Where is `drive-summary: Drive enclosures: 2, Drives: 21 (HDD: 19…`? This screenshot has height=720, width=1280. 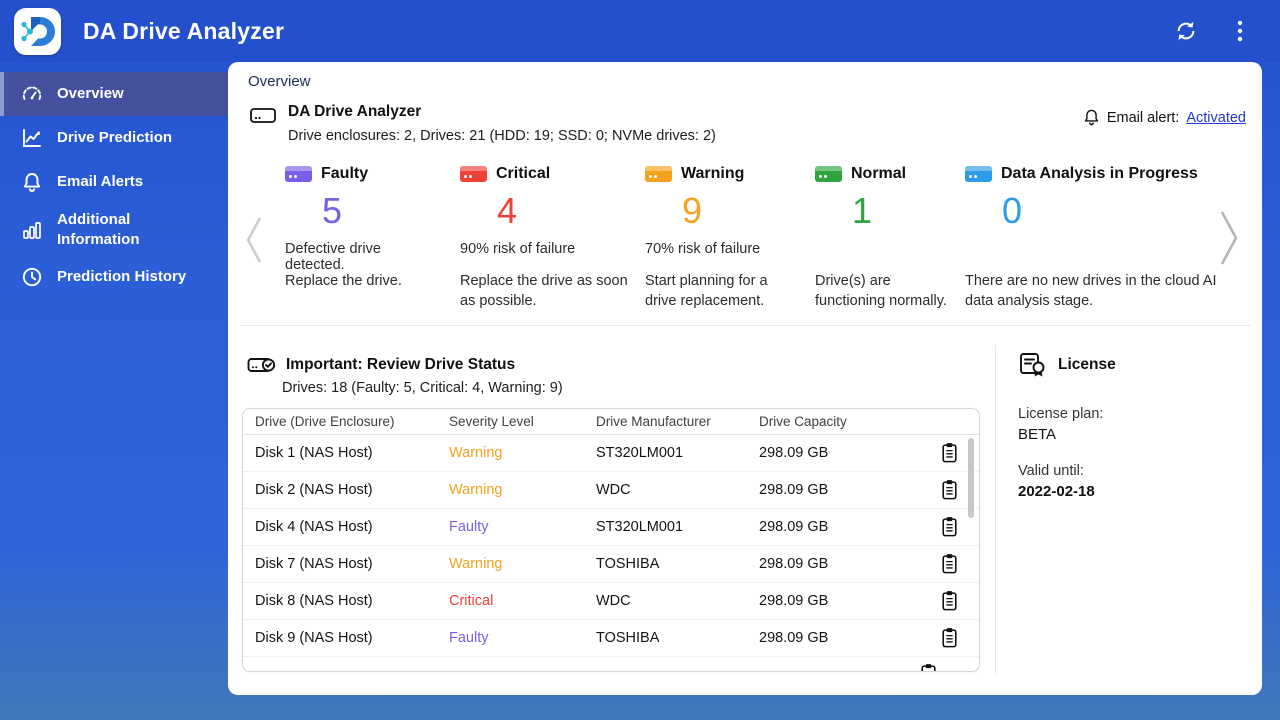 drive-summary: Drive enclosures: 2, Drives: 21 (HDD: 19… is located at coordinates (502, 136).